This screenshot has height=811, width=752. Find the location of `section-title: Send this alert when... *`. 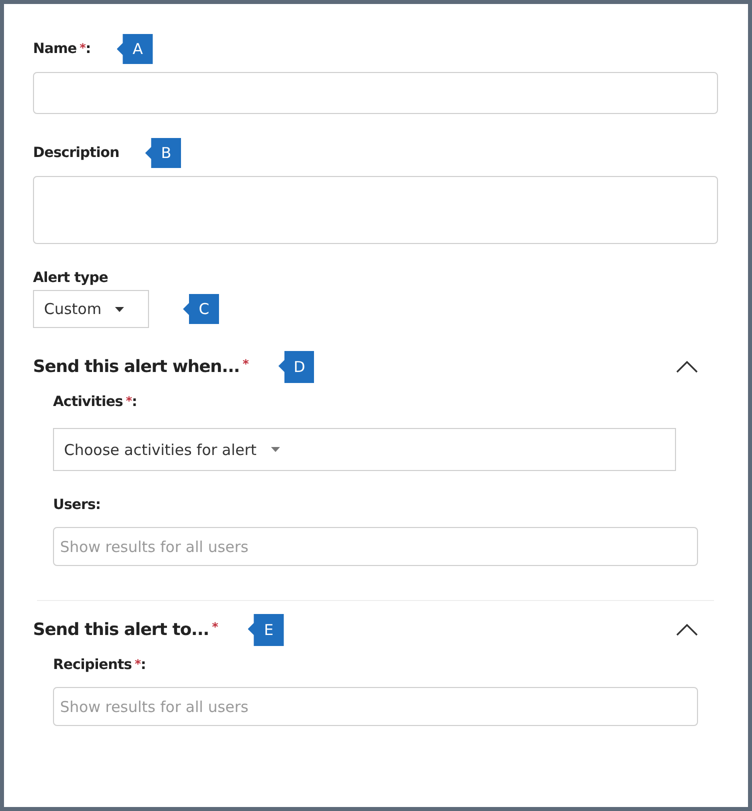

section-title: Send this alert when... * is located at coordinates (140, 367).